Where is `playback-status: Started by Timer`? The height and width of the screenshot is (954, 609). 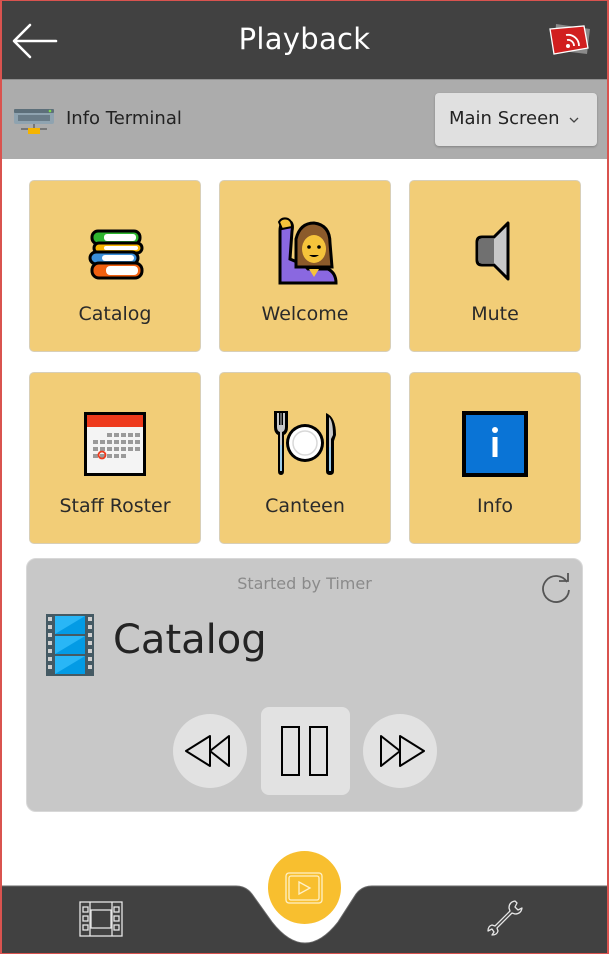
playback-status: Started by Timer is located at coordinates (304, 583).